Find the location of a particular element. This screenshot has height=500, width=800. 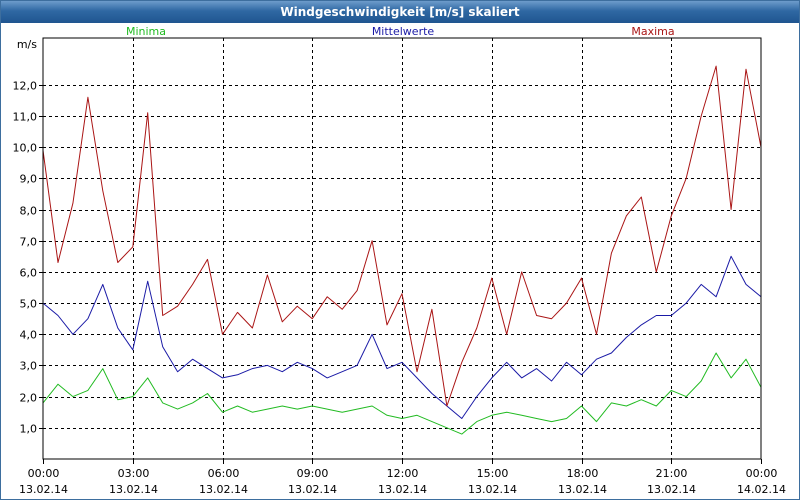

y-tick-label: 1,0 is located at coordinates (29, 429).